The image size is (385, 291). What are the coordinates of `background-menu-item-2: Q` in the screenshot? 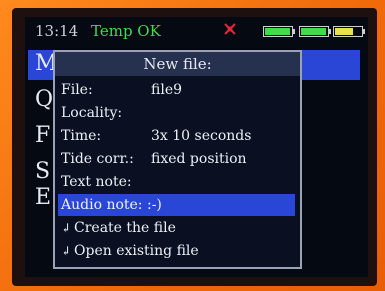 It's located at (45, 99).